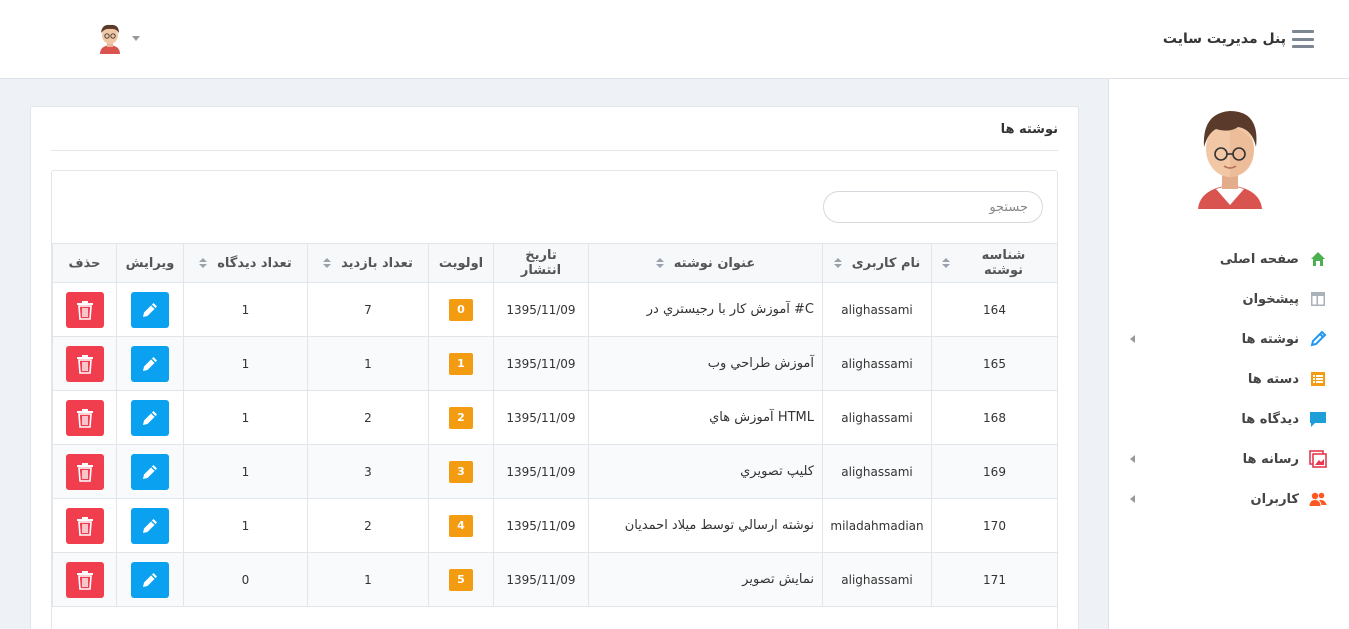 This screenshot has height=629, width=1349. What do you see at coordinates (1318, 419) in the screenshot?
I see `comment-icon` at bounding box center [1318, 419].